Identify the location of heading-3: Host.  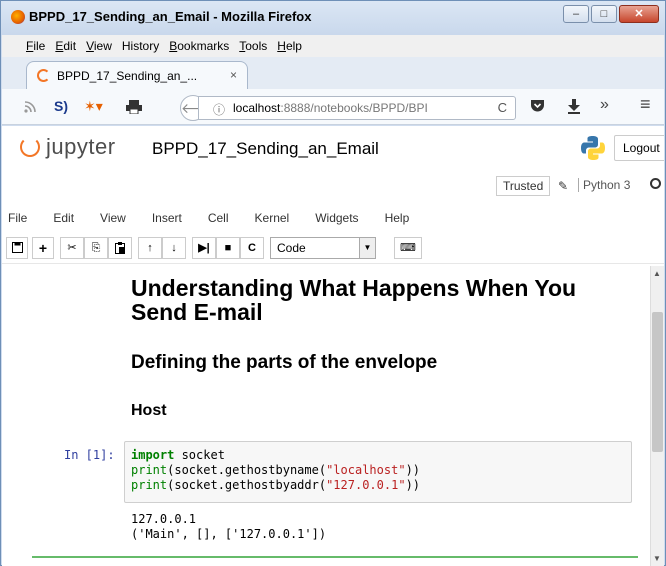
(149, 410).